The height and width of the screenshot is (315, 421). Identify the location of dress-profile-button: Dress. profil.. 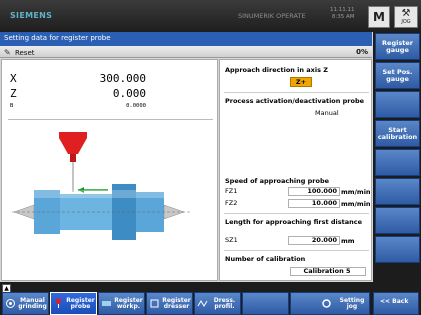
(217, 303).